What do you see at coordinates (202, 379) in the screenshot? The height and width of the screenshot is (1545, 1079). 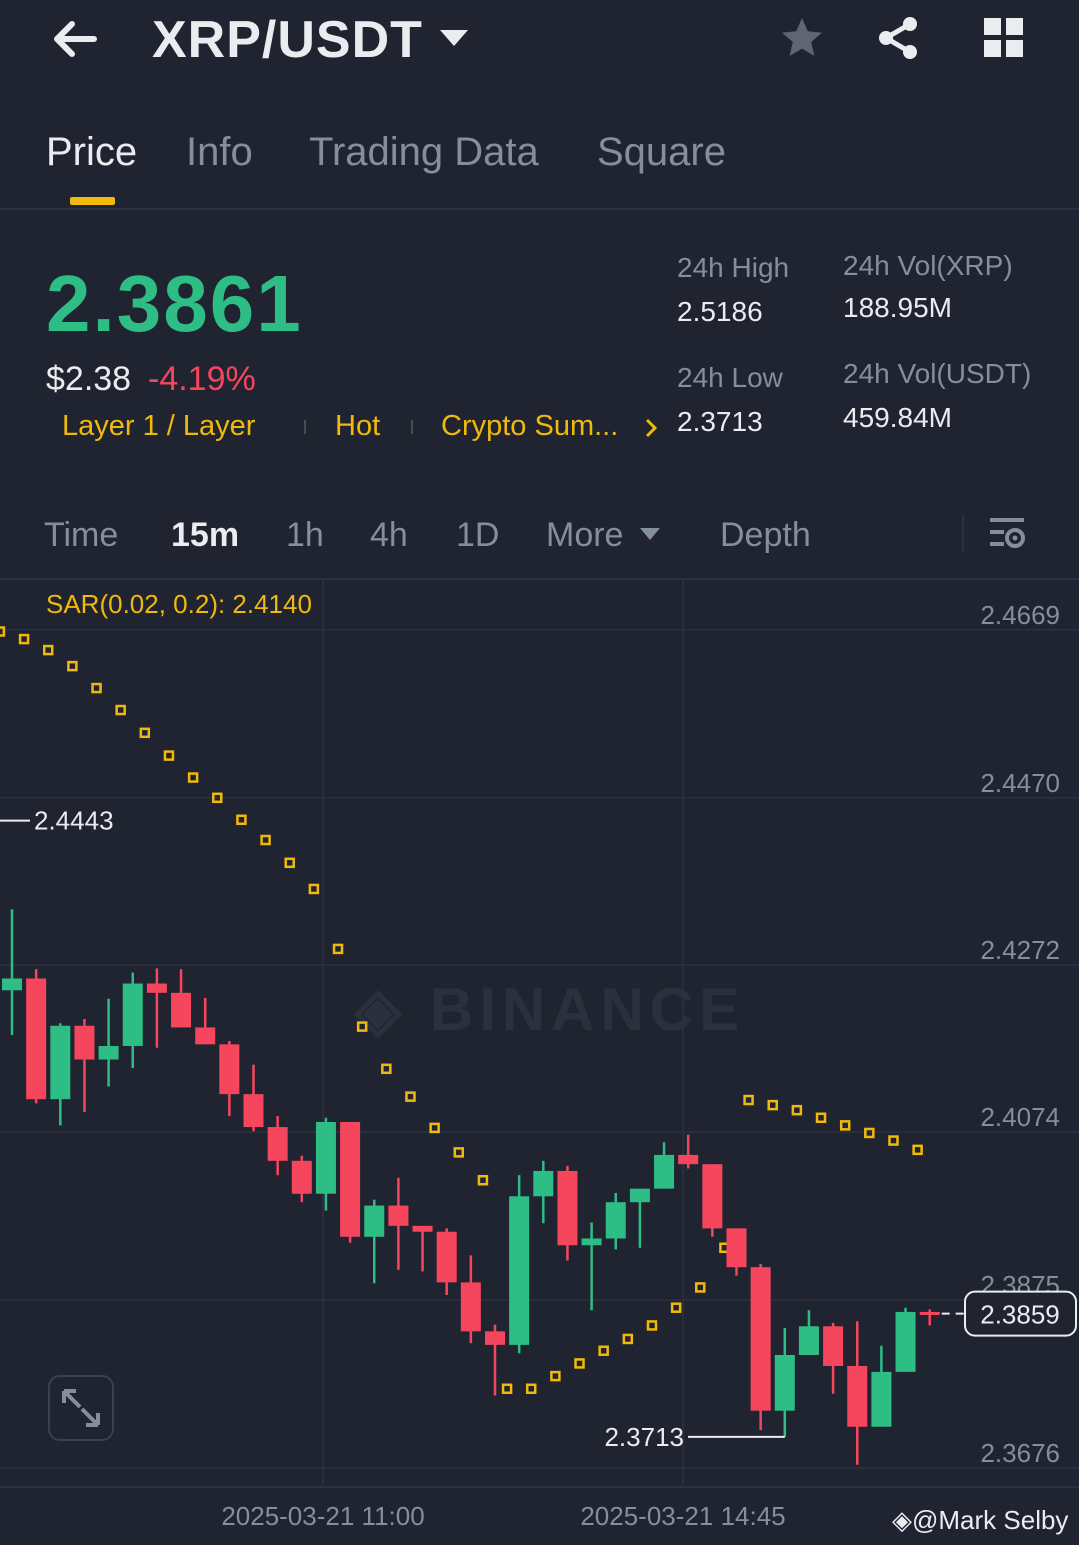 I see `price-change-percent: -4.19%` at bounding box center [202, 379].